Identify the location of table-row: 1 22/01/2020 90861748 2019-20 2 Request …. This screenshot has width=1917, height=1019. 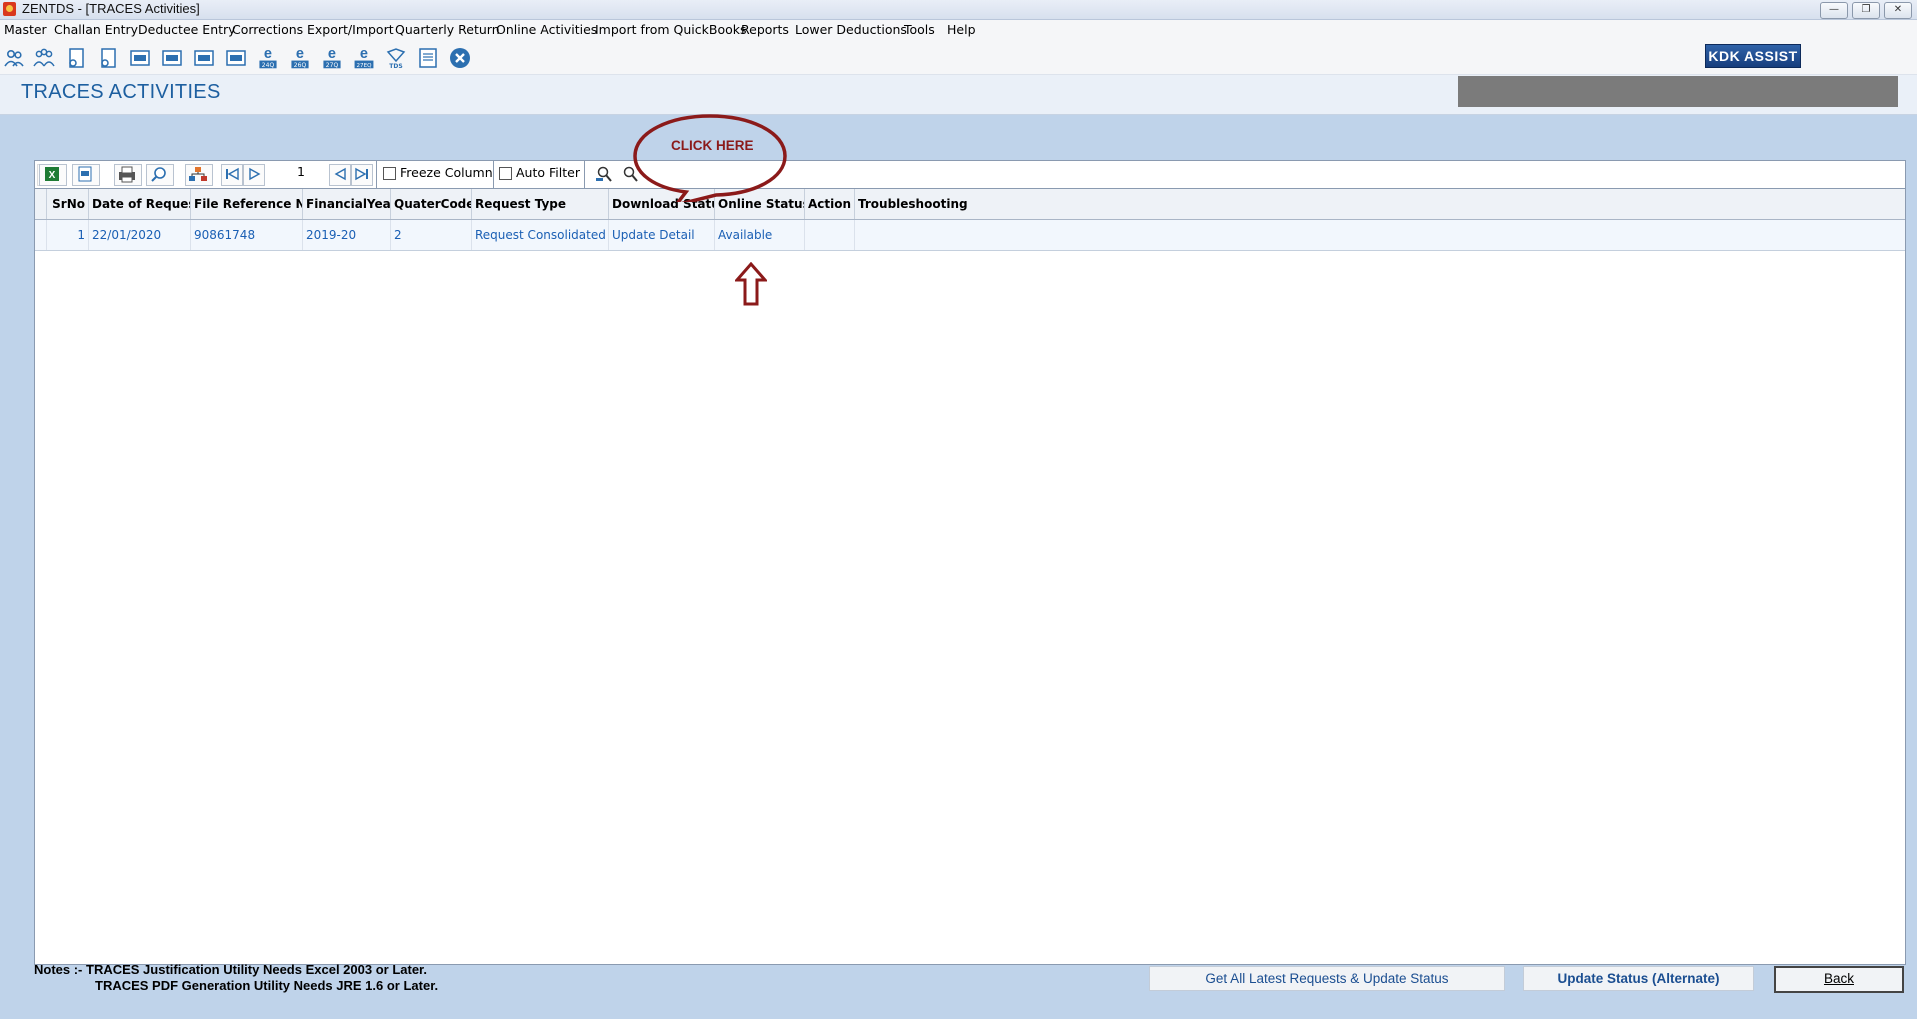
(970, 235).